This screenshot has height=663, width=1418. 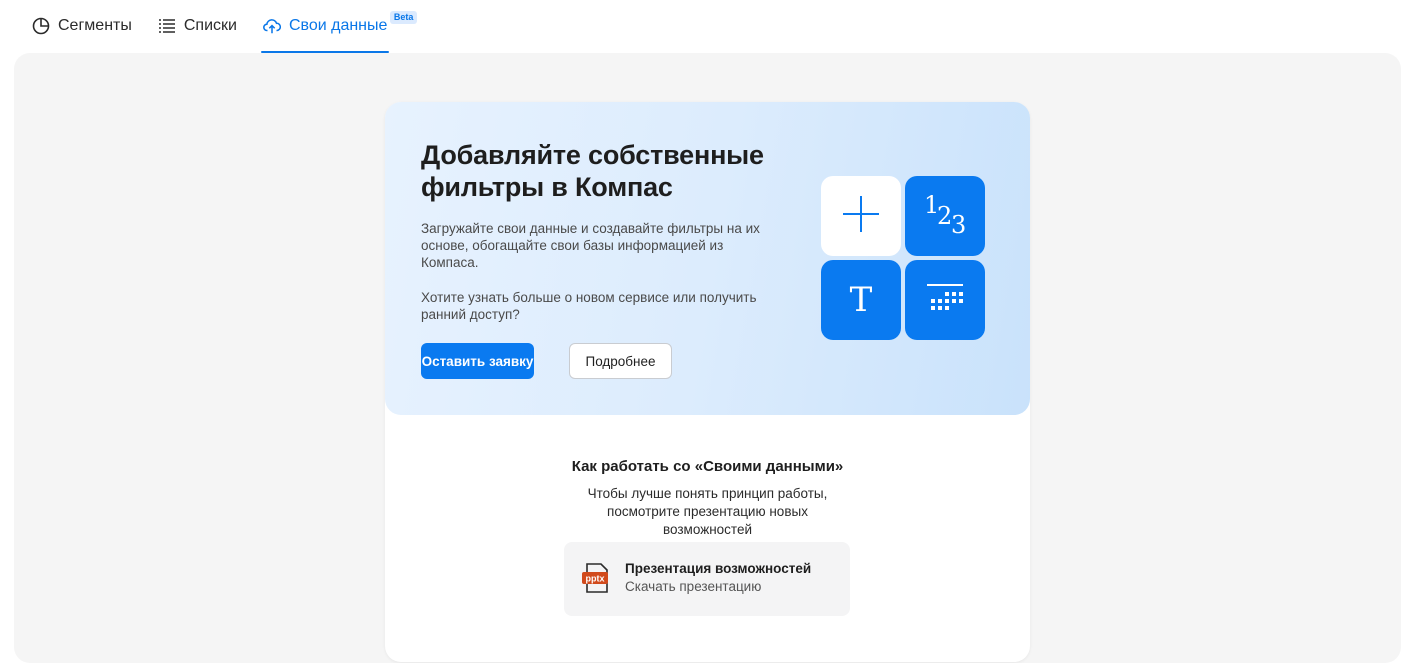 I want to click on leave-request-button: Оставить заявку, so click(x=477, y=361).